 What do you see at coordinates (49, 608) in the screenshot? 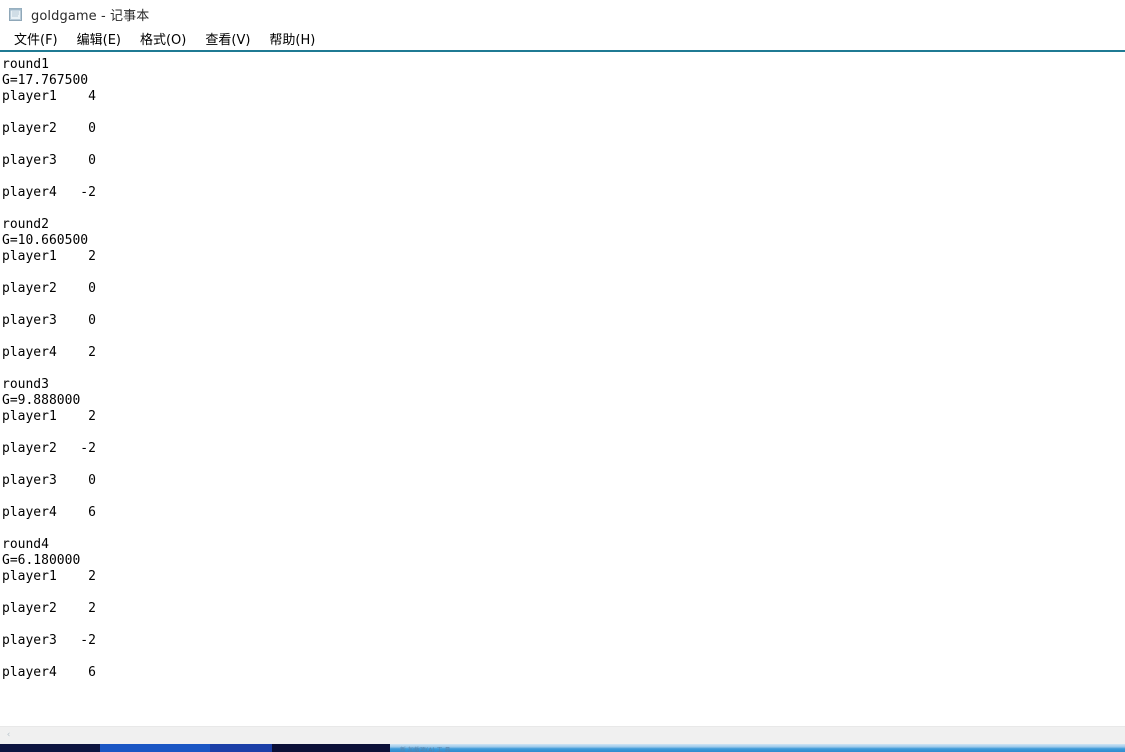
I see `document-line: player2 2` at bounding box center [49, 608].